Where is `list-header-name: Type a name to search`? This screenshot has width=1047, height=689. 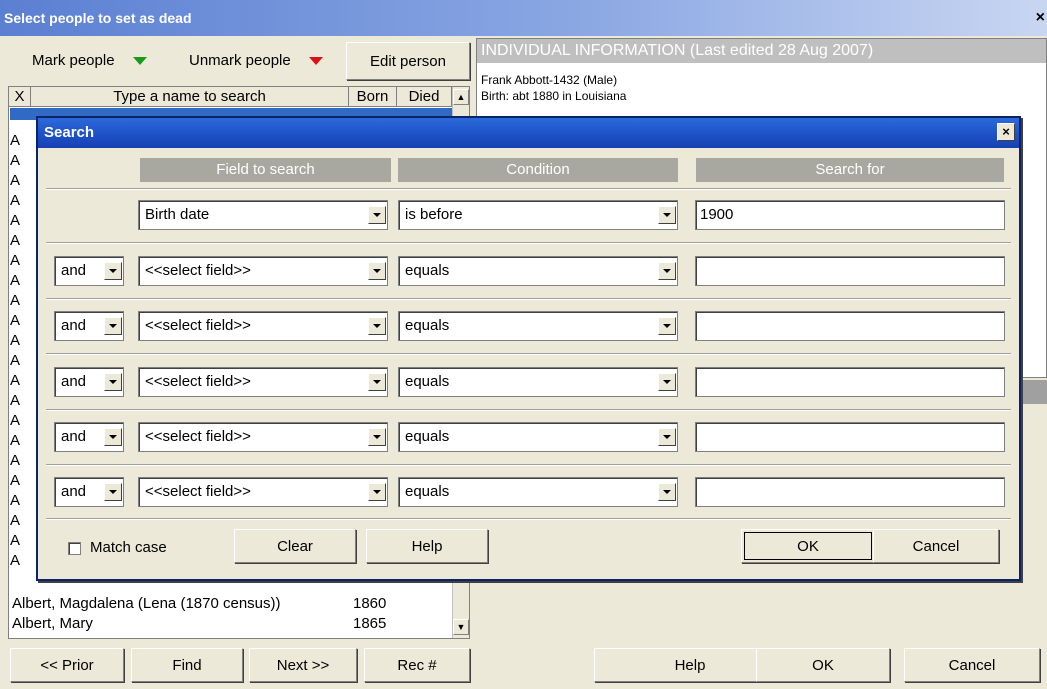
list-header-name: Type a name to search is located at coordinates (190, 97).